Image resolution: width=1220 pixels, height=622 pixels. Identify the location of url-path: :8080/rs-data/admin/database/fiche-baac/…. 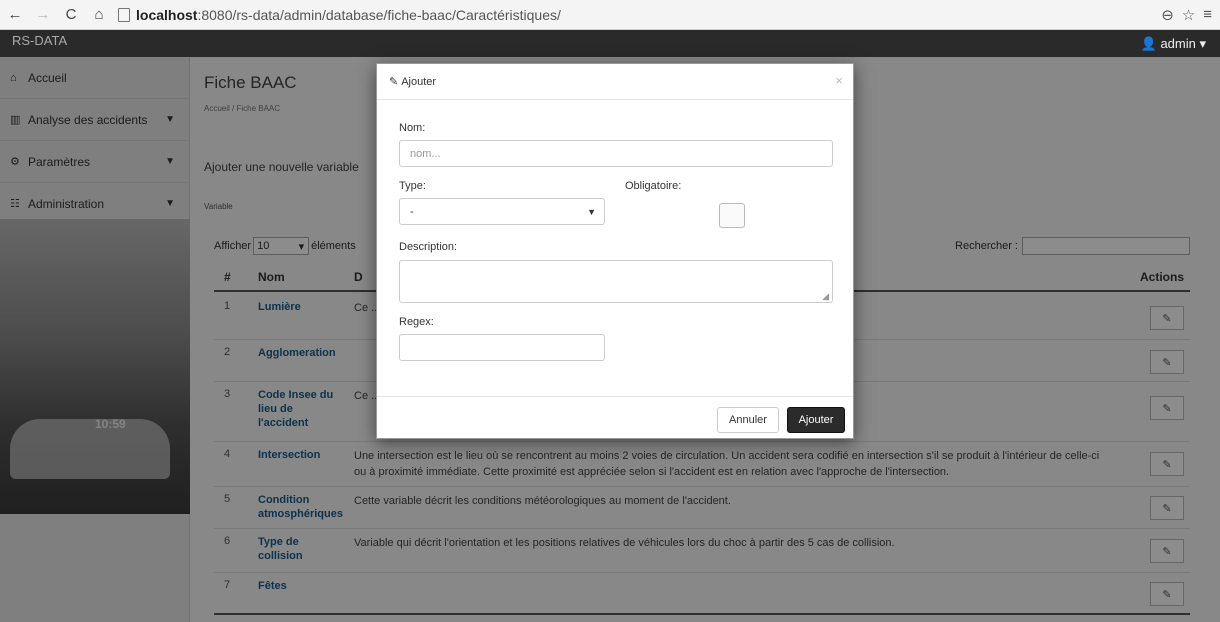
(379, 14).